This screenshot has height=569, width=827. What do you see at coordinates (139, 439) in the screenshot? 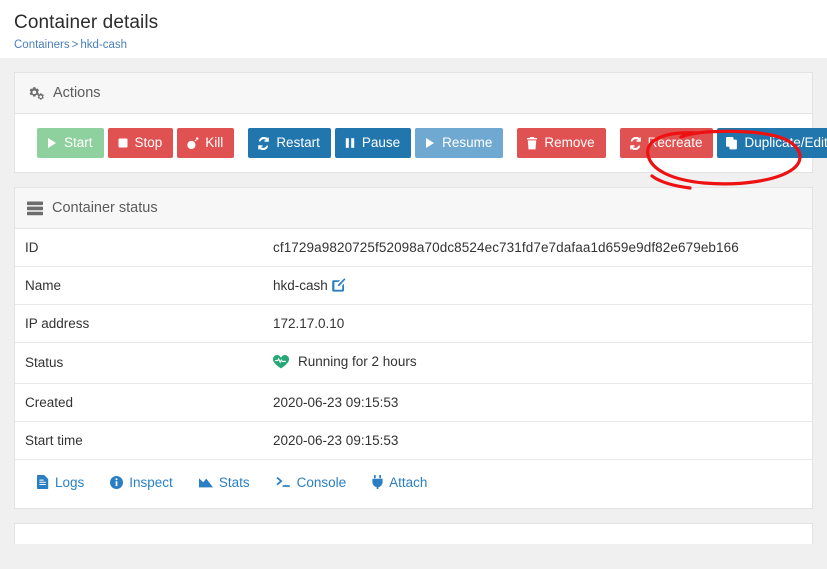
I see `row-label-start-time: Start time` at bounding box center [139, 439].